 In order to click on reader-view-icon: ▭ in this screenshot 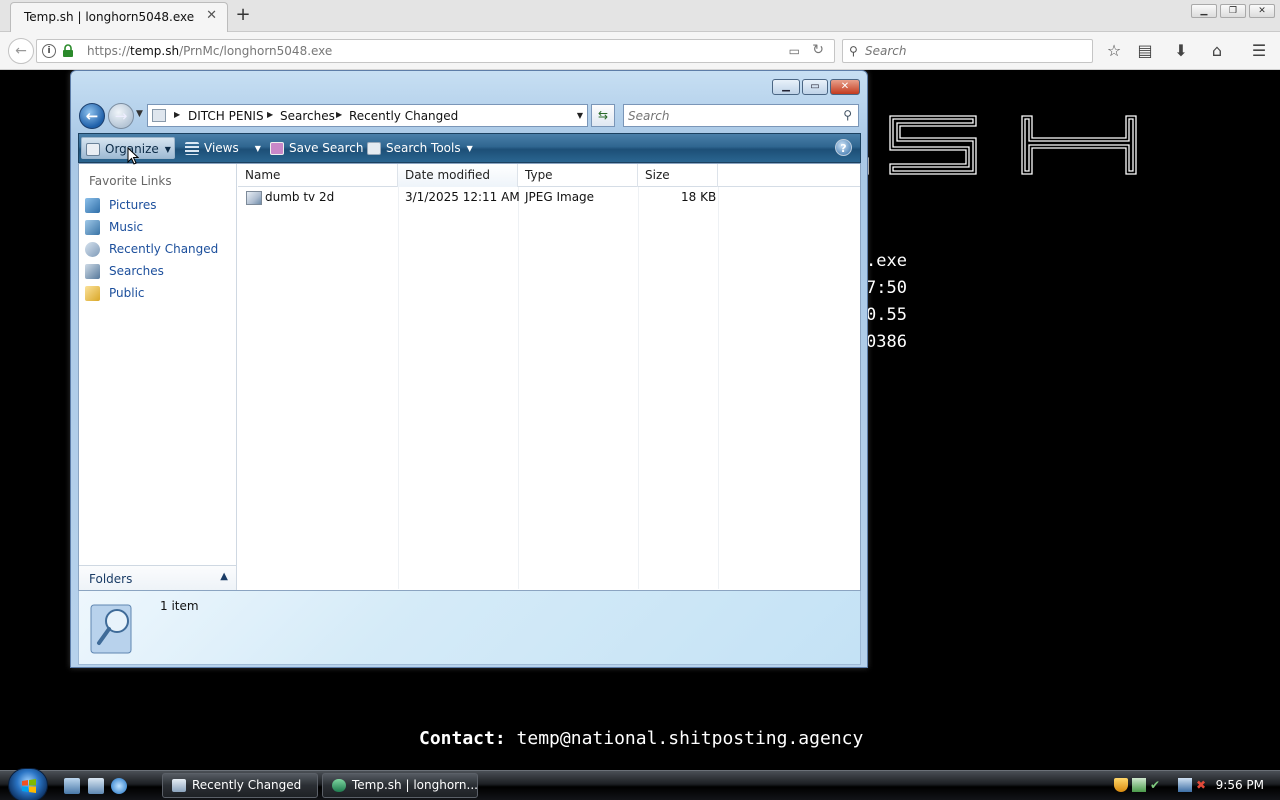, I will do `click(794, 51)`.